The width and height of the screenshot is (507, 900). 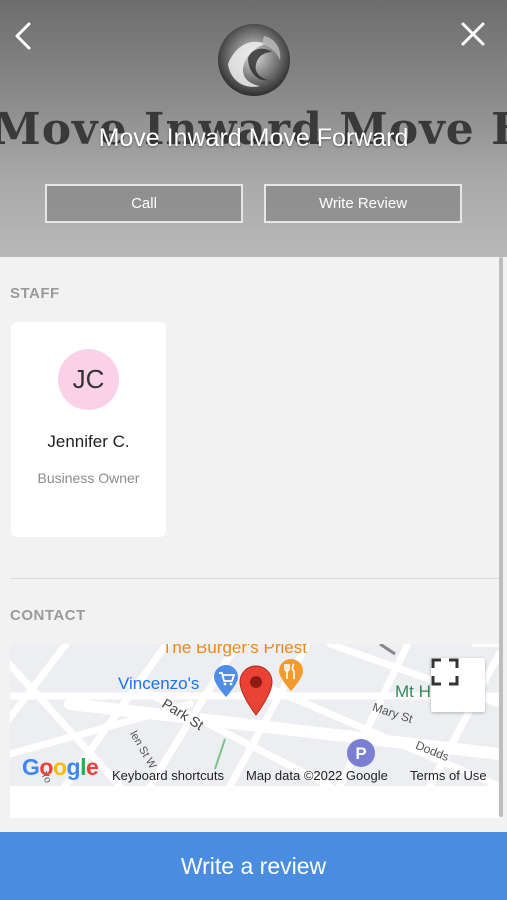 I want to click on svg-text: P, so click(x=360, y=753).